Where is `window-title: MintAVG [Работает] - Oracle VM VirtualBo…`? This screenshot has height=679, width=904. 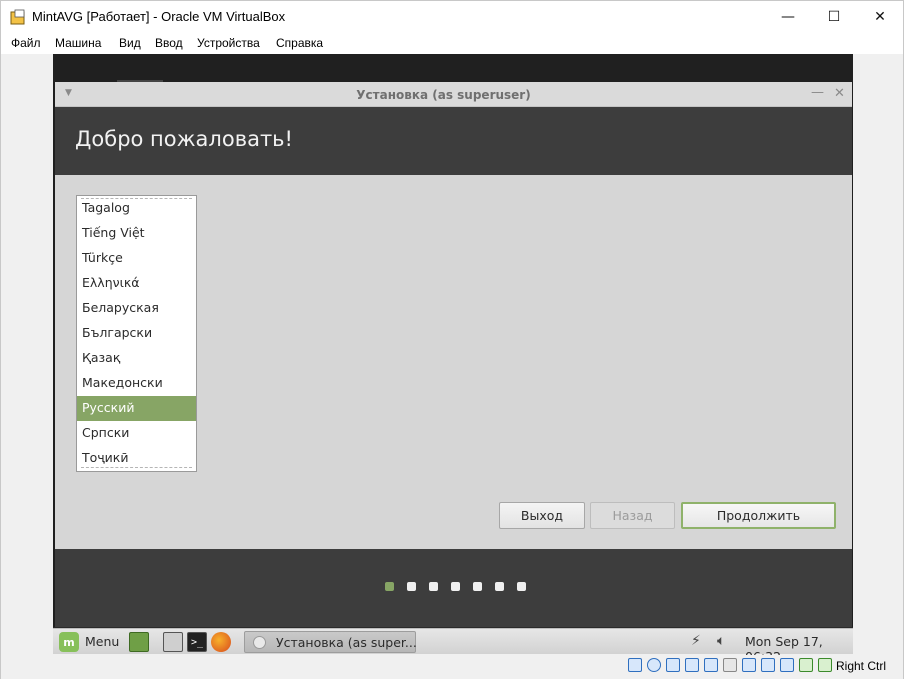
window-title: MintAVG [Работает] - Oracle VM VirtualBo… is located at coordinates (159, 16).